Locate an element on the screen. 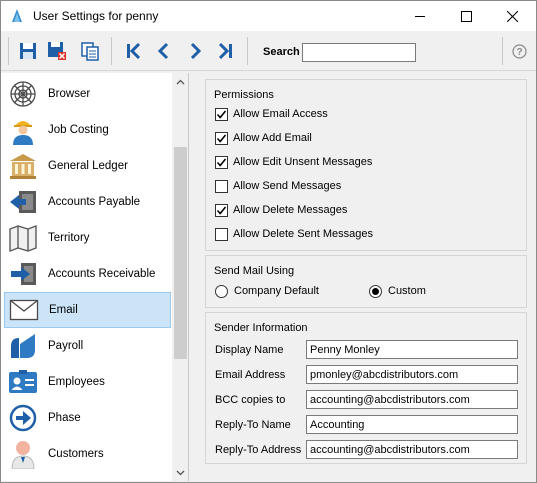  module-item-payroll: Payroll is located at coordinates (87, 346).